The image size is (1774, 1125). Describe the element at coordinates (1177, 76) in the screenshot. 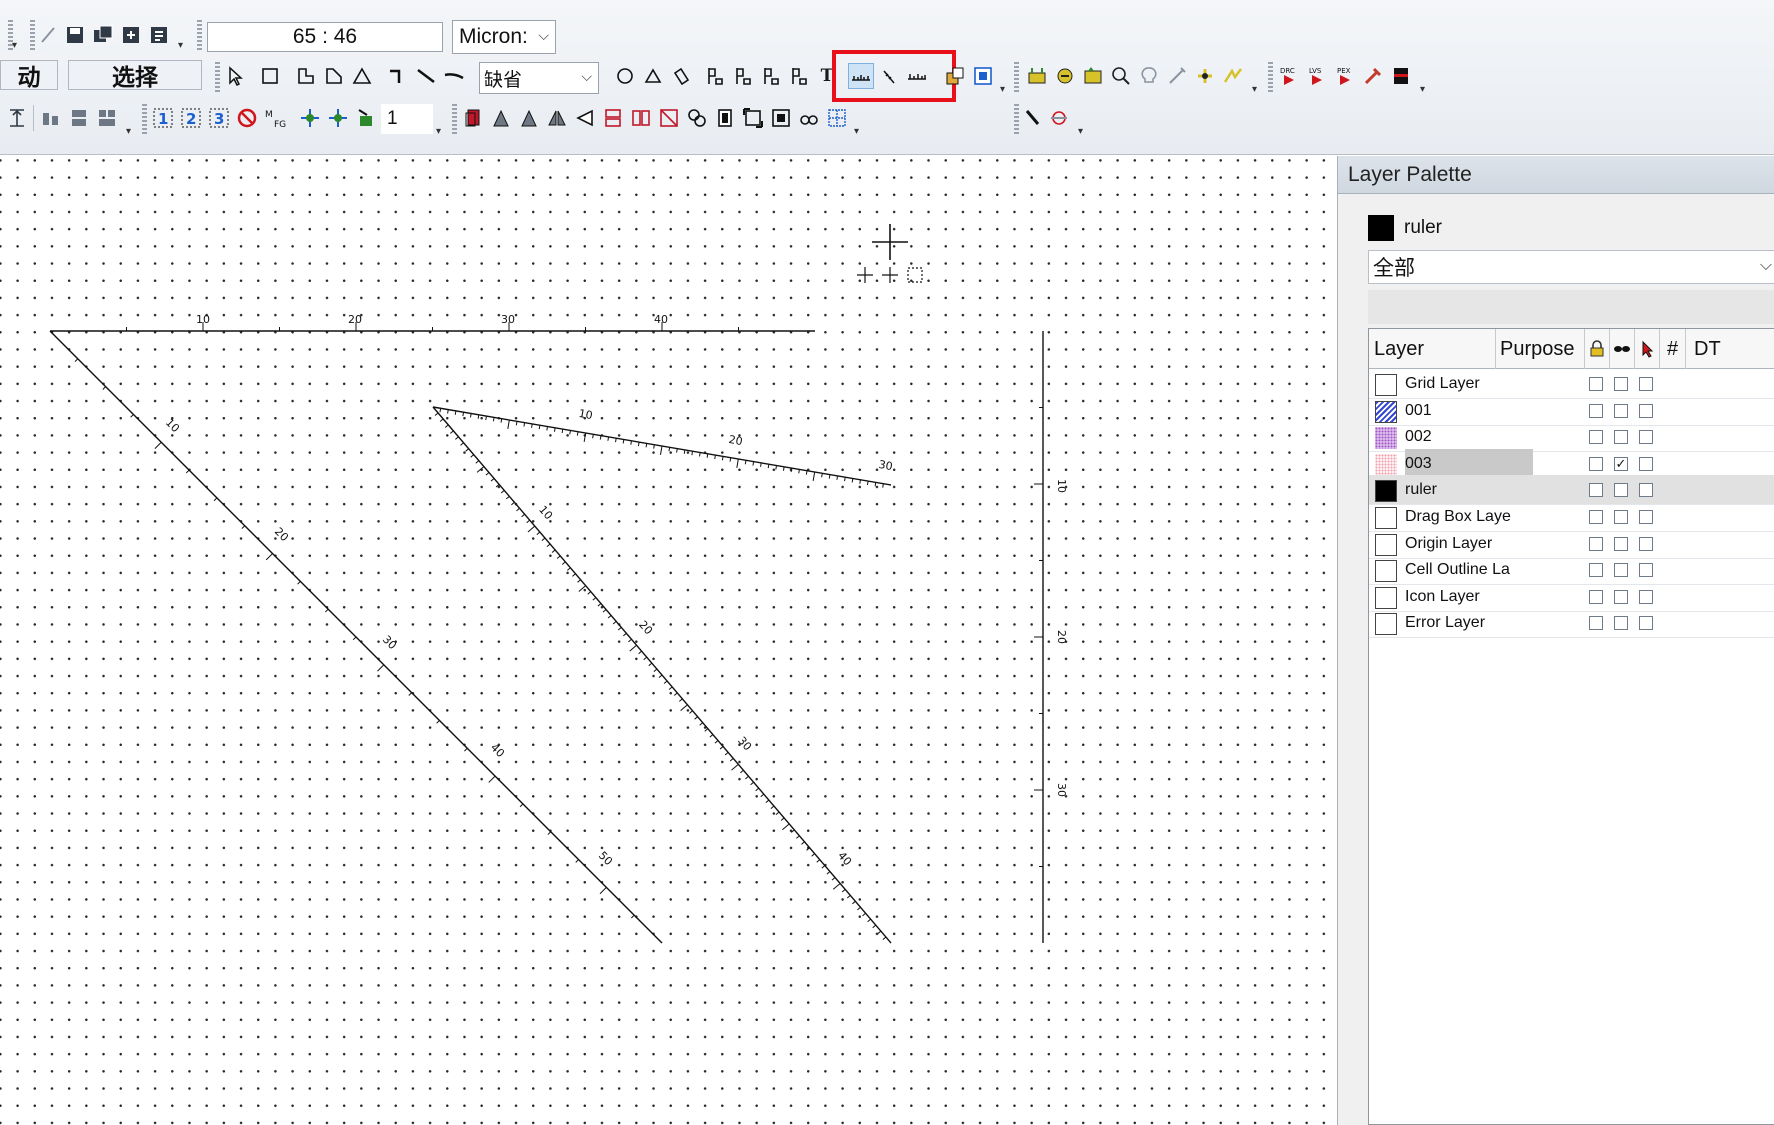

I see `probe-icon` at that location.